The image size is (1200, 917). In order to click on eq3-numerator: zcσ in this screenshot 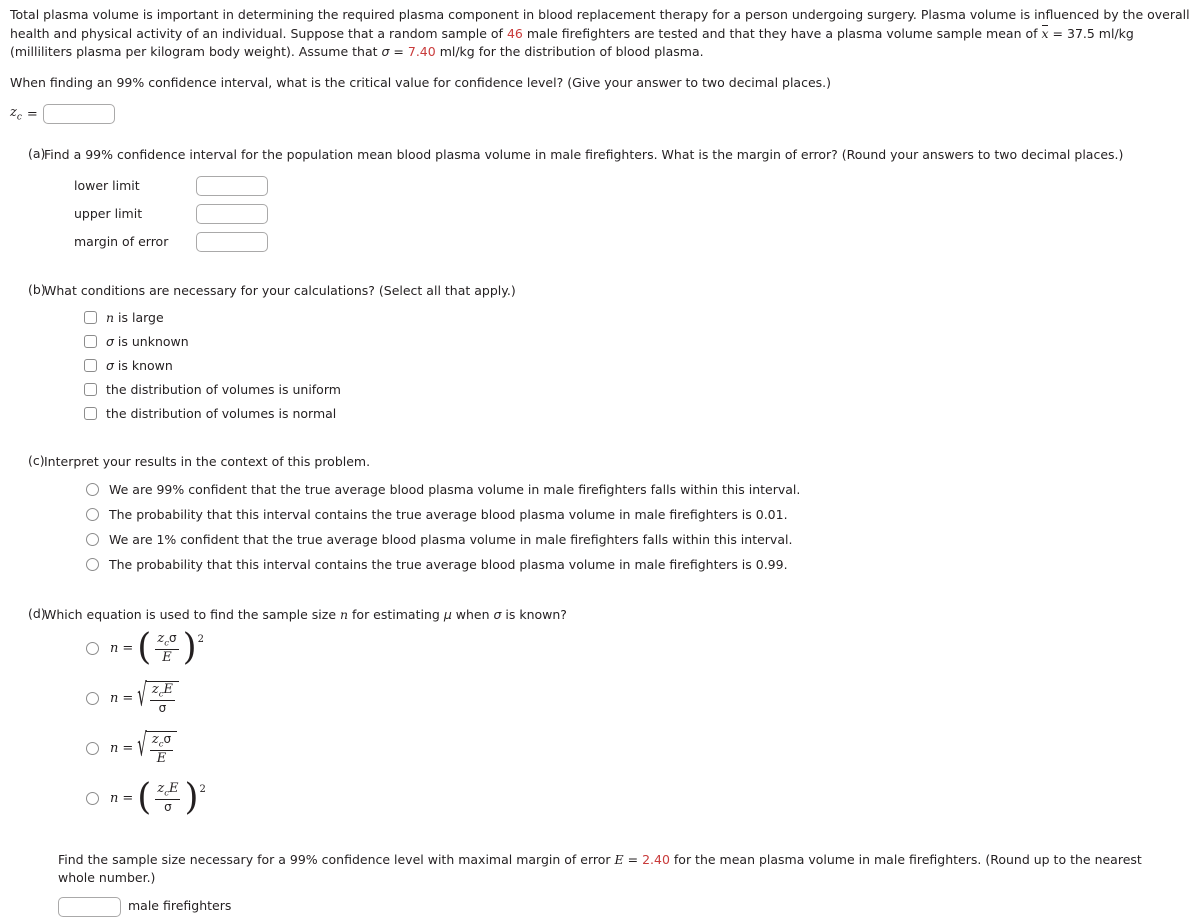, I will do `click(161, 741)`.